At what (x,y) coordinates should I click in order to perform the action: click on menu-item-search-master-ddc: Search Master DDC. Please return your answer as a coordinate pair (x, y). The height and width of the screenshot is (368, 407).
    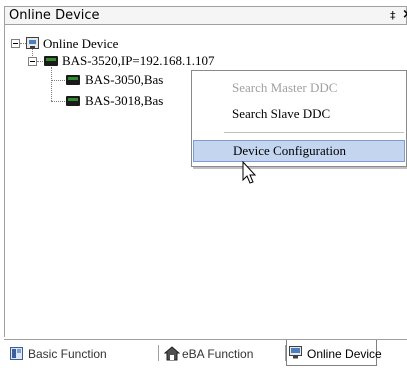
    Looking at the image, I should click on (299, 88).